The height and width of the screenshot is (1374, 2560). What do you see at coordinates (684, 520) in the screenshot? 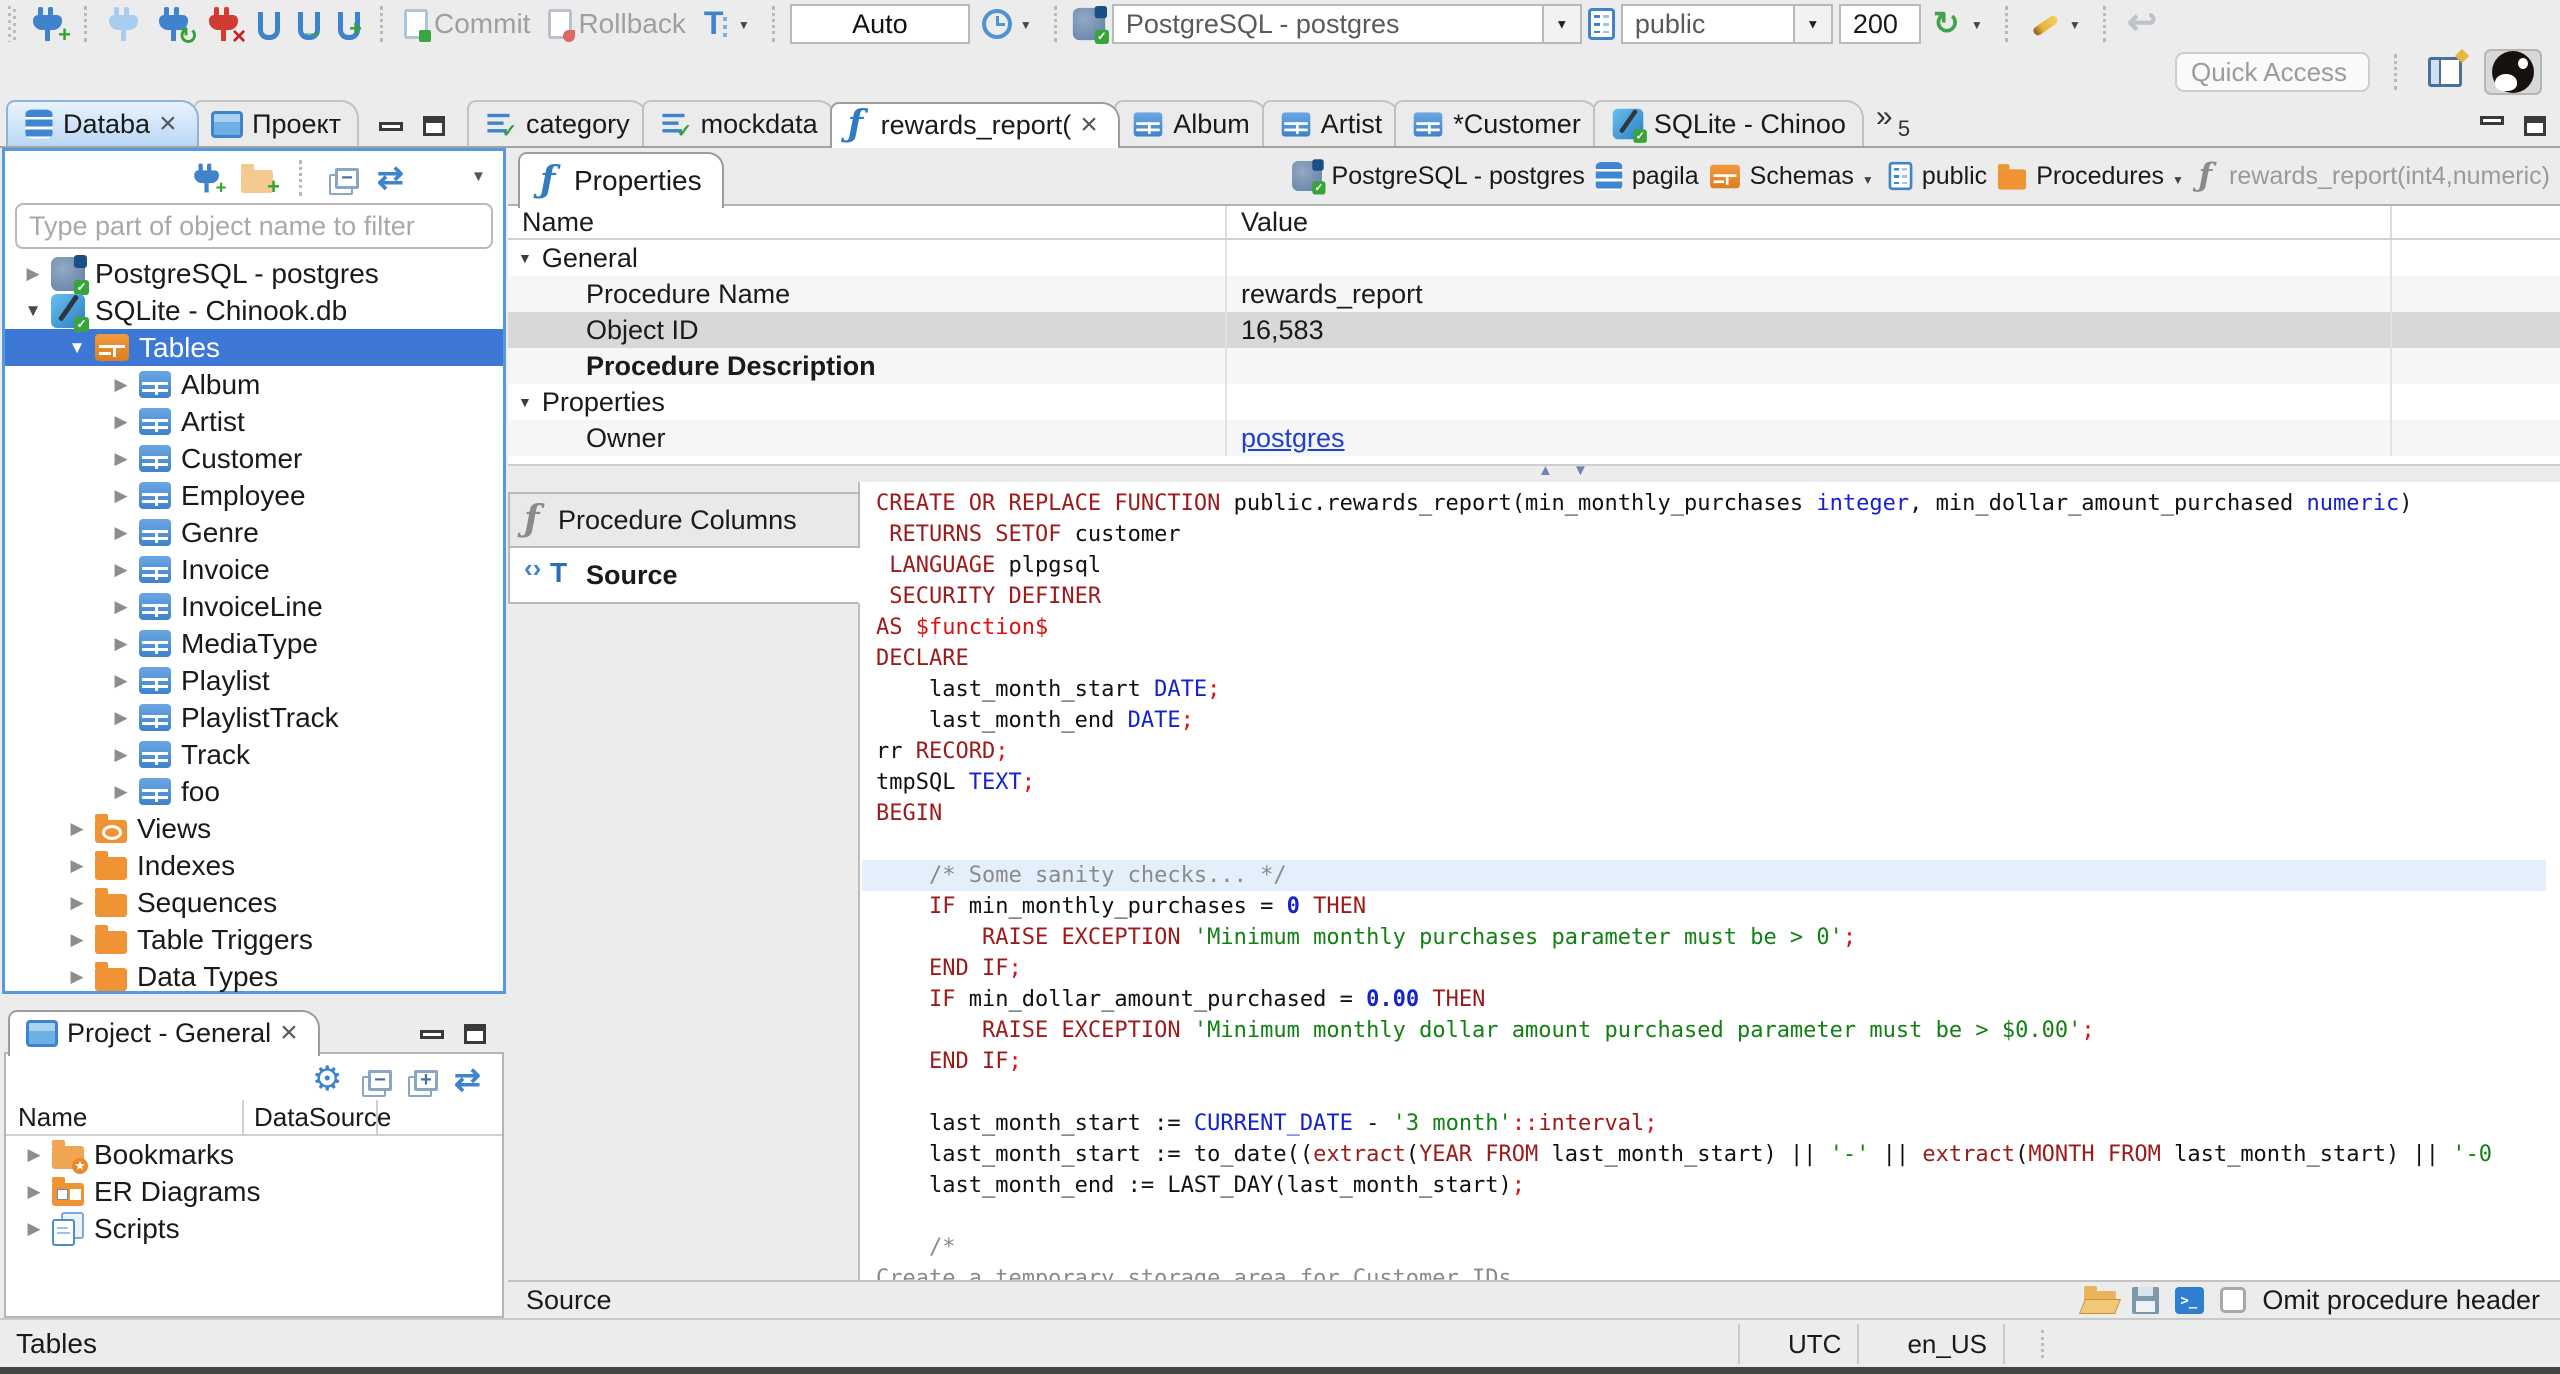
I see `tab-procedure-columns: Procedure Columns` at bounding box center [684, 520].